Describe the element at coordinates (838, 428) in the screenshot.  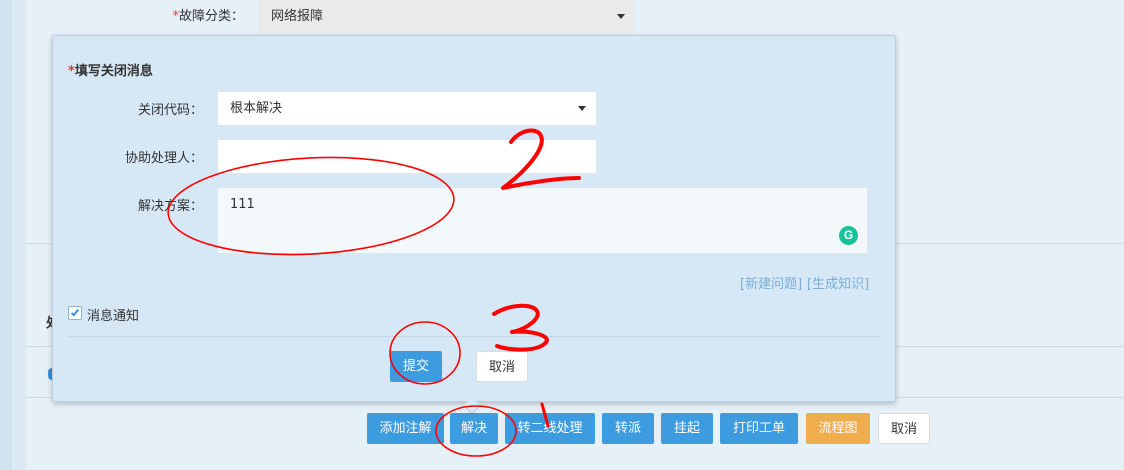
I see `flowchart-button: 流程图` at that location.